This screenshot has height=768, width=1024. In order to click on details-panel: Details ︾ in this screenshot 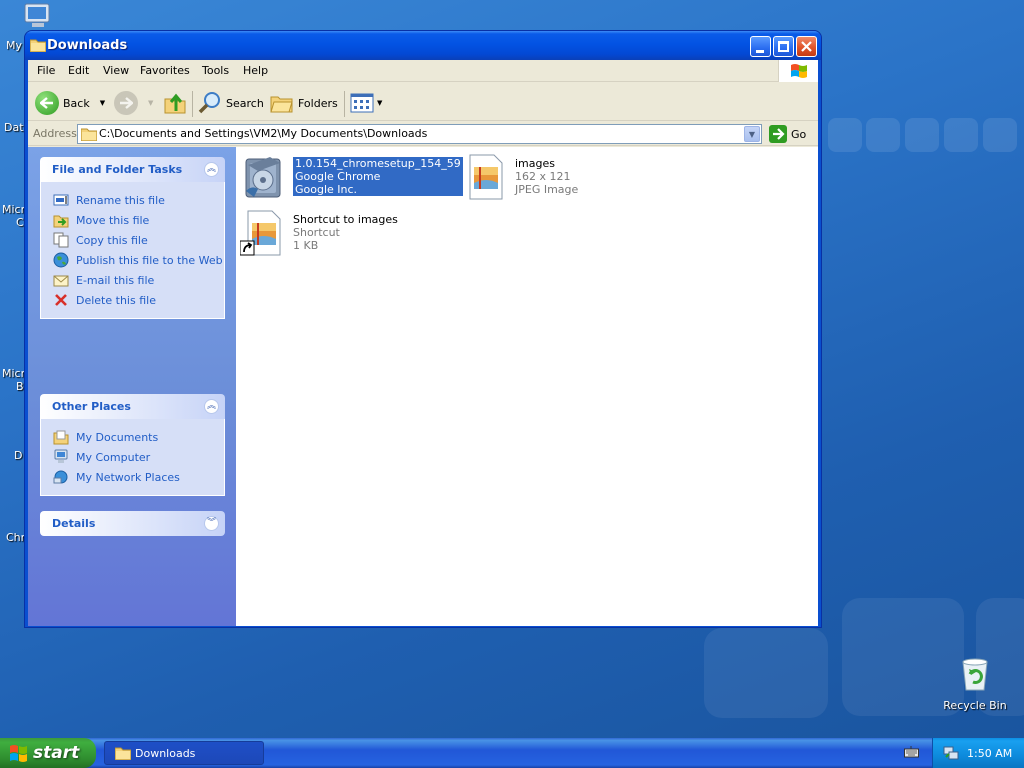, I will do `click(132, 523)`.